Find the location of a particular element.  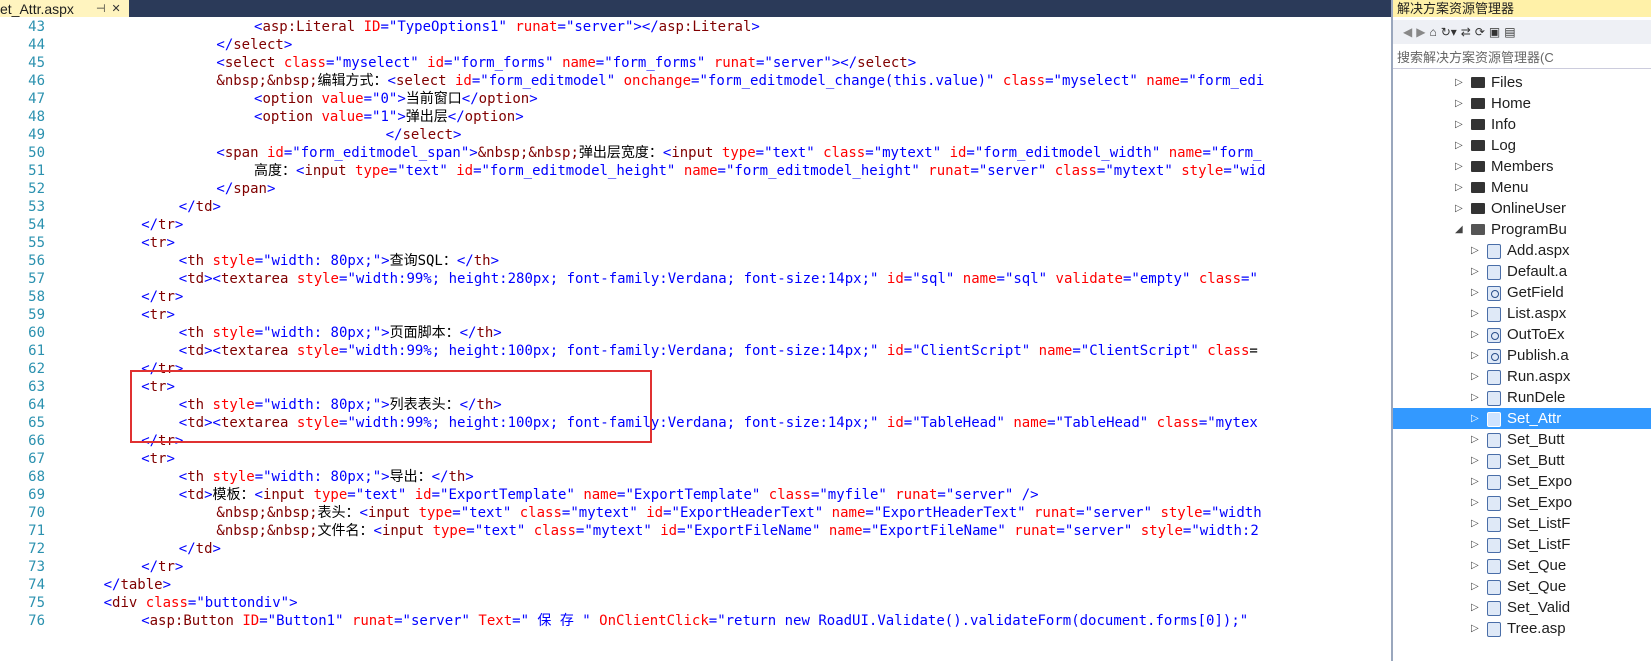

close-icon: ✕ is located at coordinates (116, 8).